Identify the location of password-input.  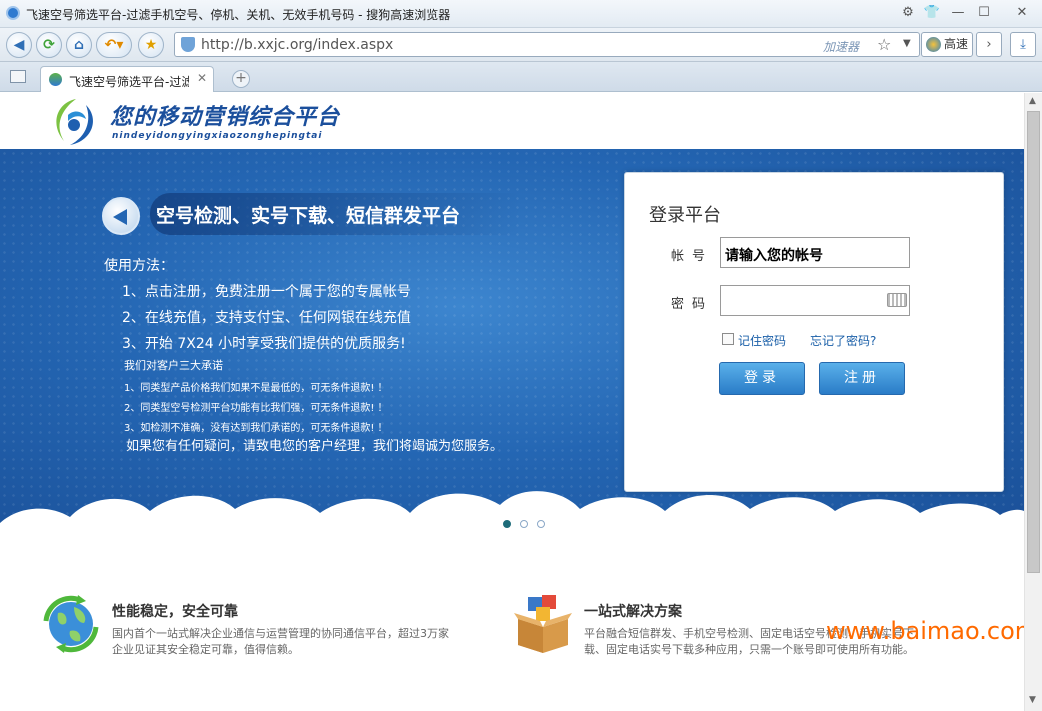
(815, 300).